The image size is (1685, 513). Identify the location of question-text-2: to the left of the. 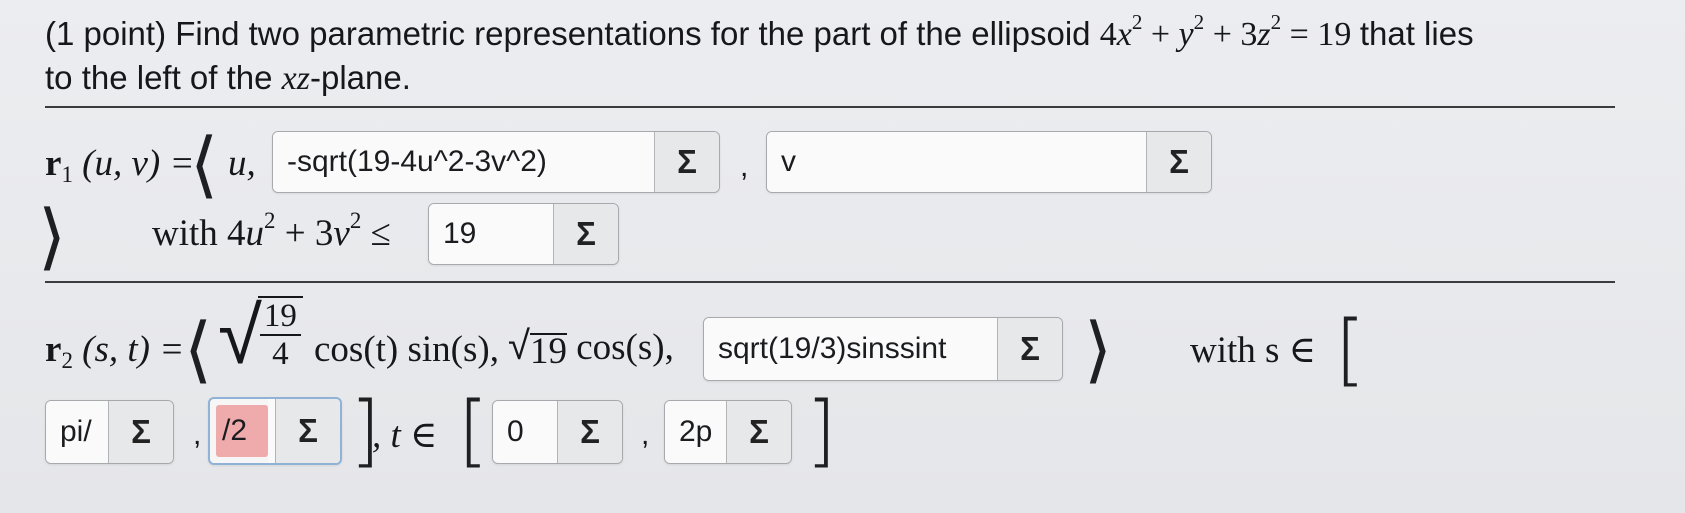
(159, 77).